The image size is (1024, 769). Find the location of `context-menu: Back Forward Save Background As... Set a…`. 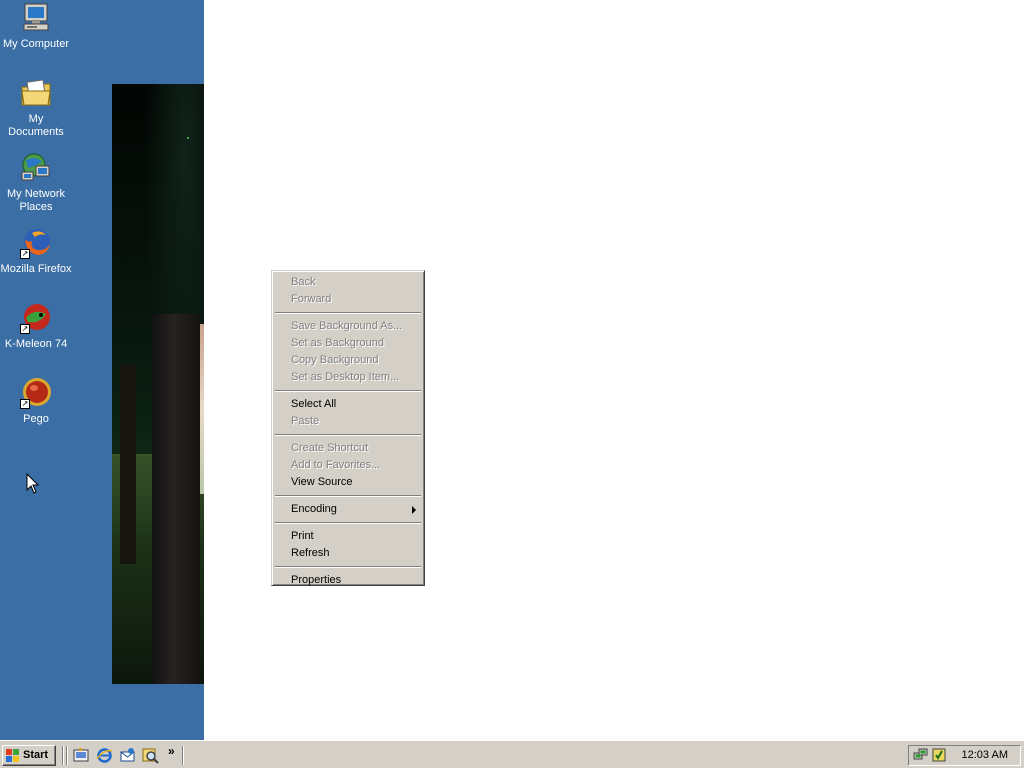

context-menu: Back Forward Save Background As... Set a… is located at coordinates (348, 428).